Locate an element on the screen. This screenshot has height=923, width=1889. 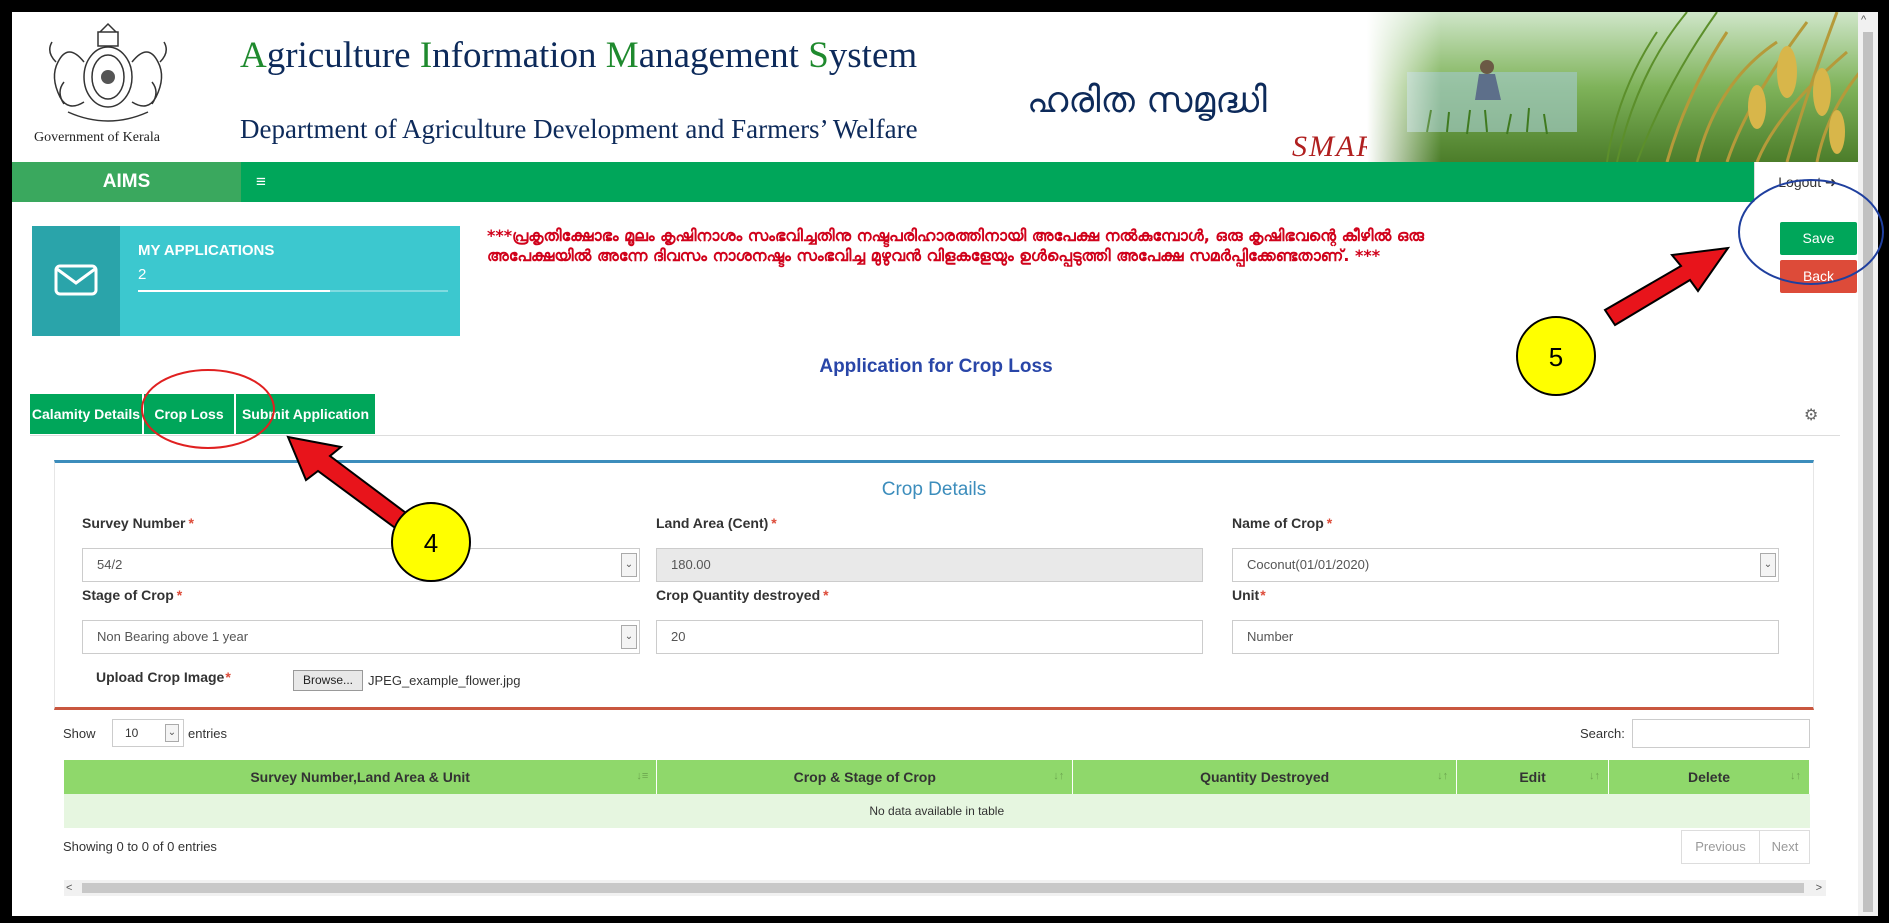
empty-table-message: No data available in table is located at coordinates (937, 811).